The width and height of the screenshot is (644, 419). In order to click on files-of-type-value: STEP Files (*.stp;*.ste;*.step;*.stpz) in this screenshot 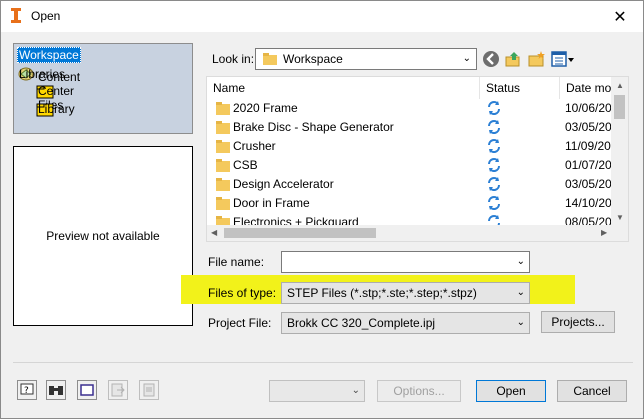, I will do `click(382, 293)`.